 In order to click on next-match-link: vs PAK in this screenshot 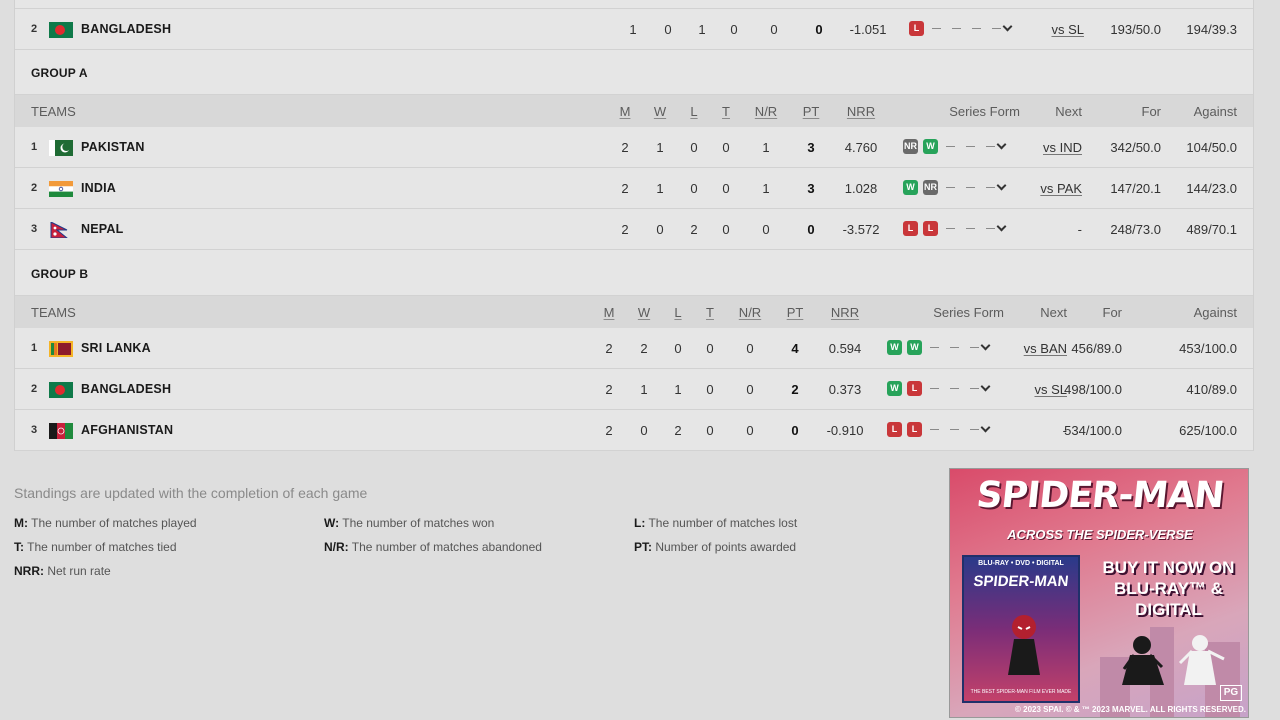, I will do `click(1061, 188)`.